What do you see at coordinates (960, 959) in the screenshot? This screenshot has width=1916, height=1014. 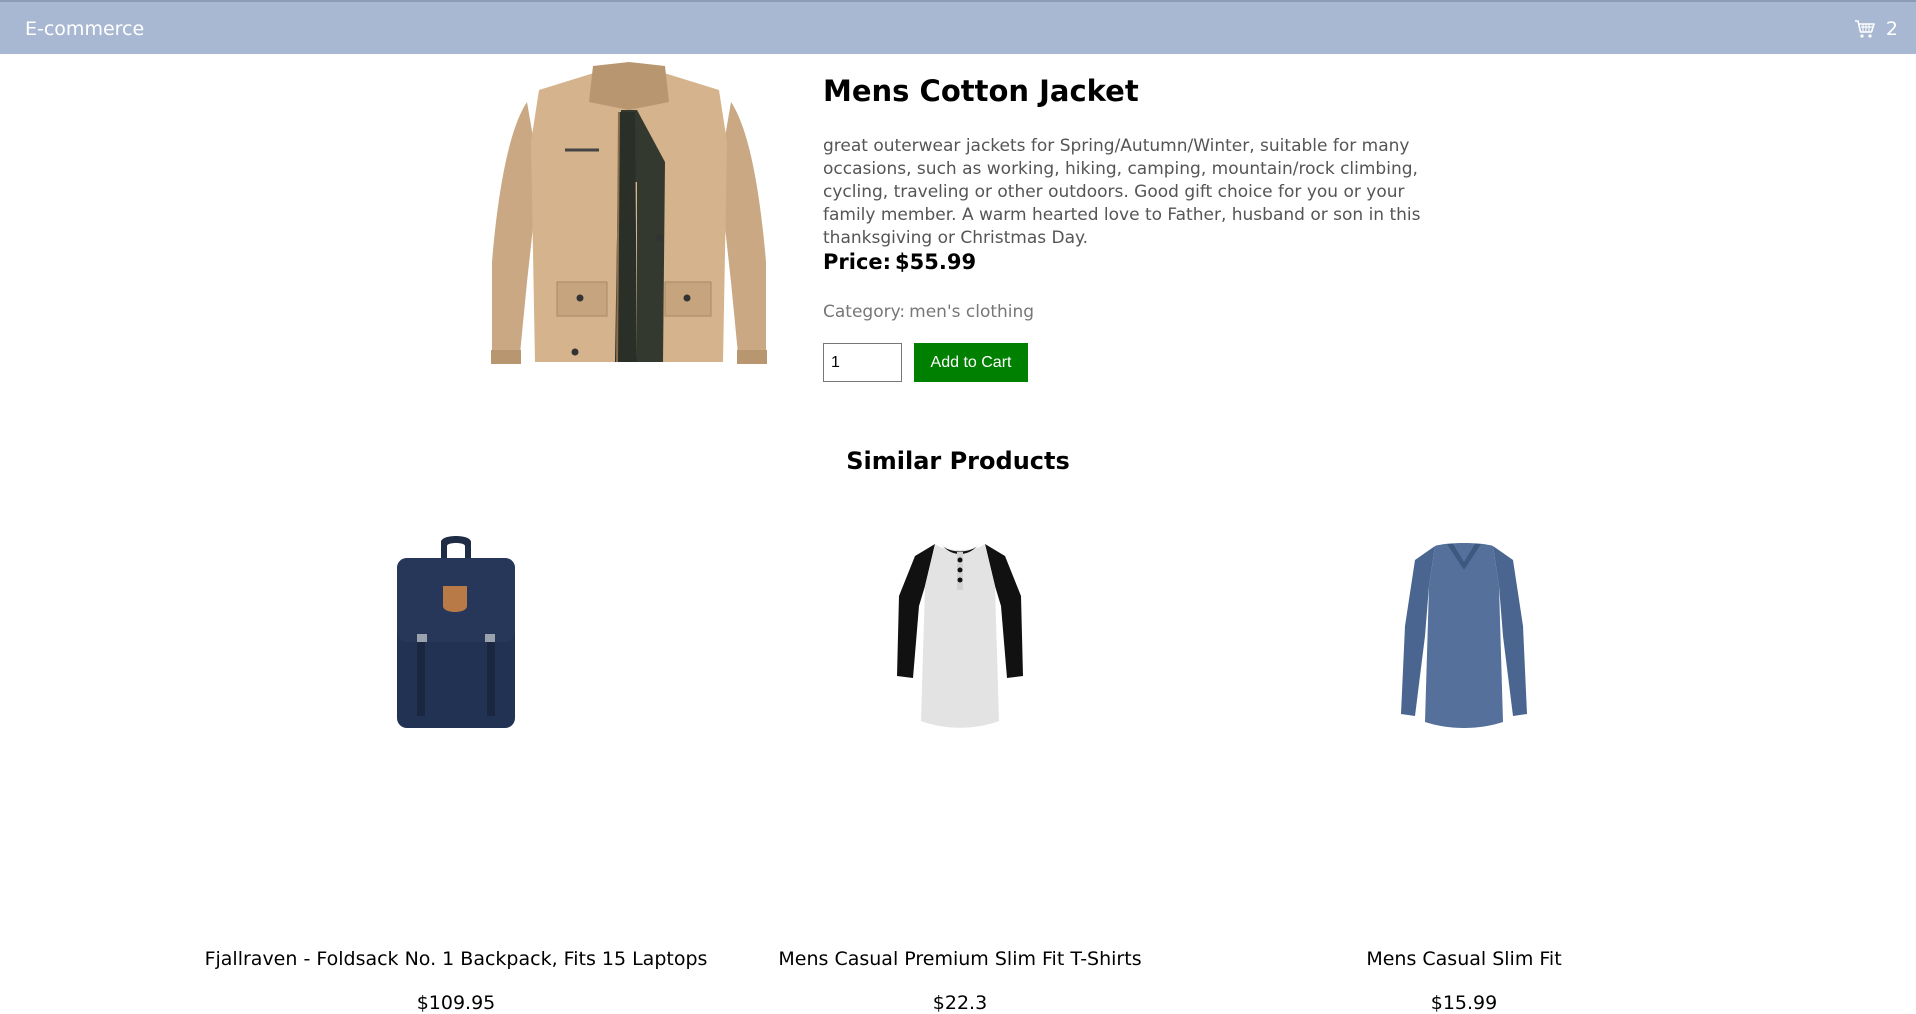 I see `similar-product-name: Mens Casual Premium Slim Fit T-Shirts` at bounding box center [960, 959].